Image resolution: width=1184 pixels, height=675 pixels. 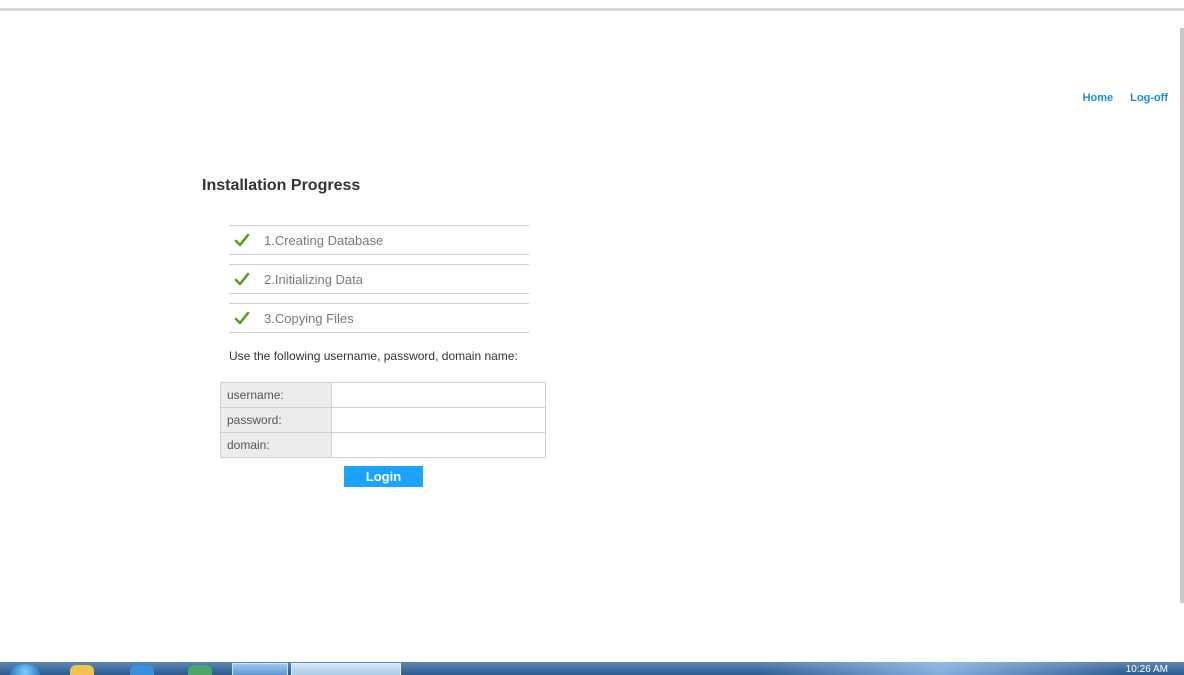 What do you see at coordinates (1098, 98) in the screenshot?
I see `home-link: Home` at bounding box center [1098, 98].